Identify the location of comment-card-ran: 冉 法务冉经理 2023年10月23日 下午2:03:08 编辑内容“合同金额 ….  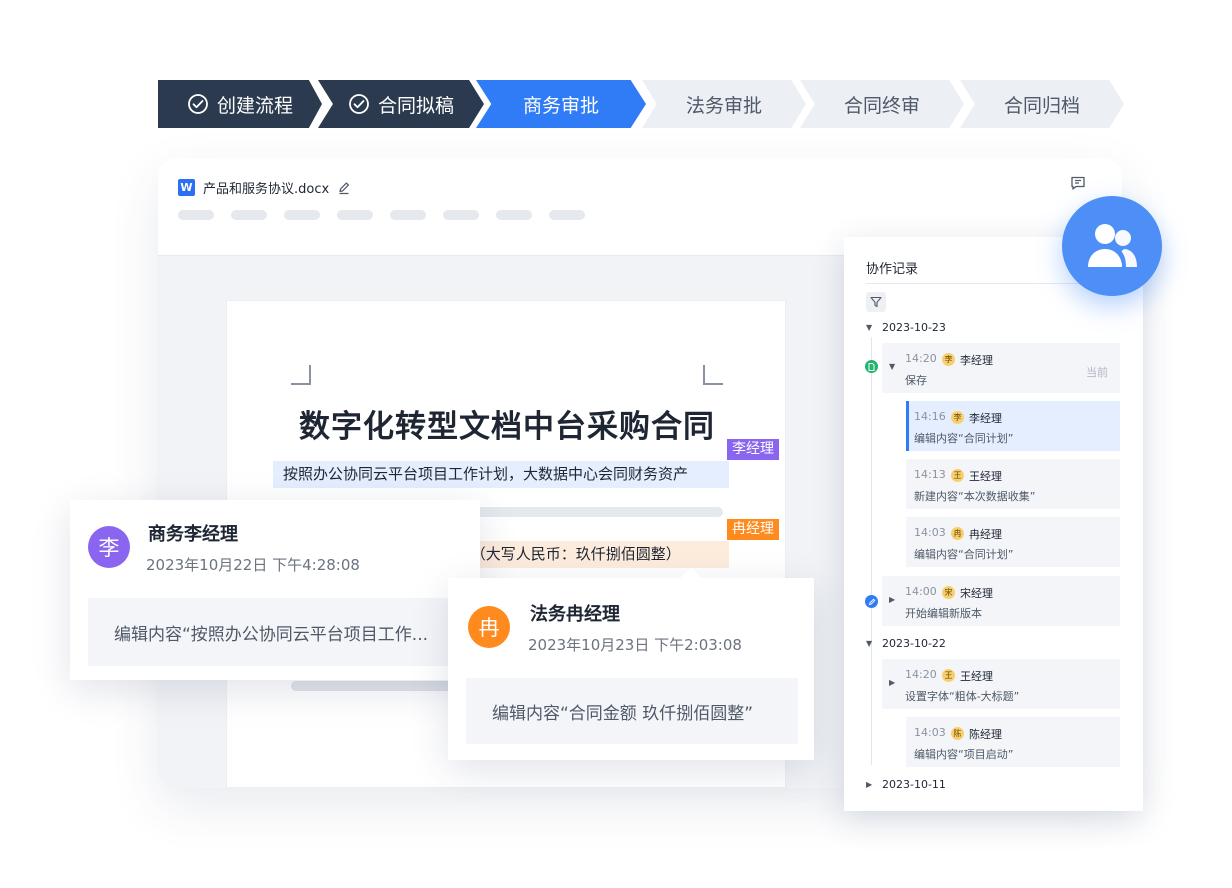
(631, 664).